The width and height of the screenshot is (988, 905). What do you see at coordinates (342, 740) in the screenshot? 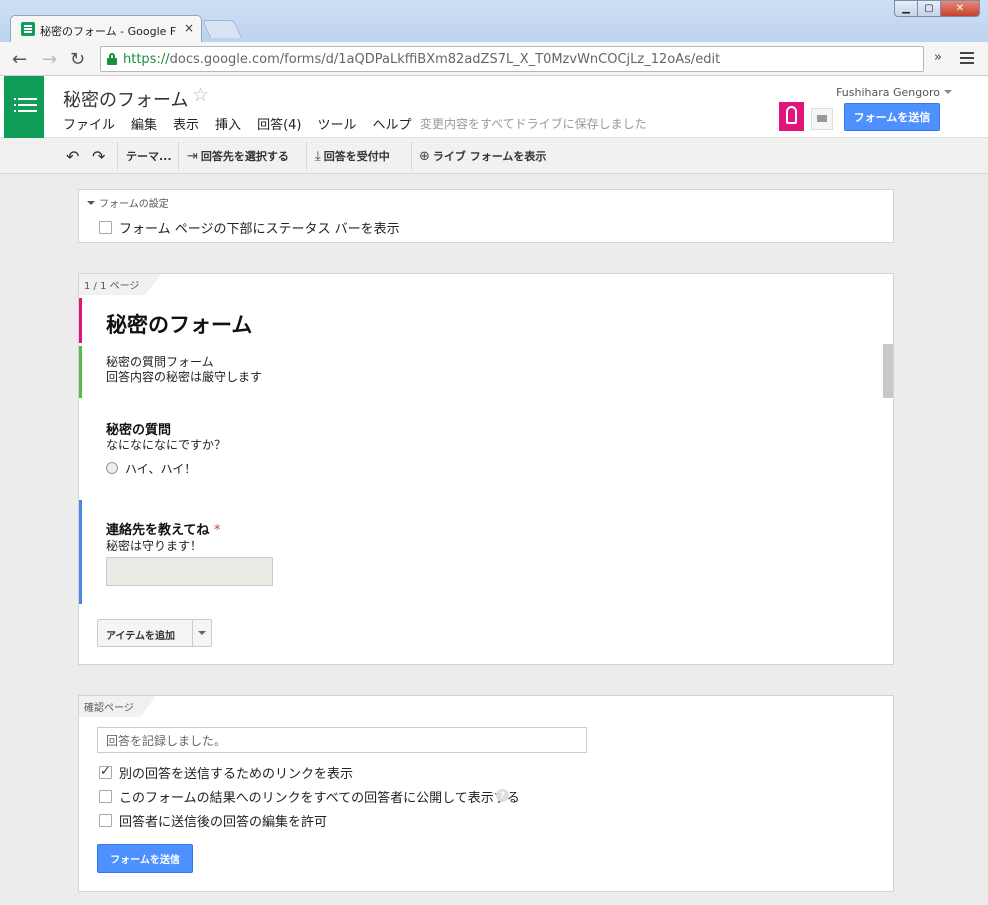
I see `confirmation-message-input: 回答を記録しました。` at bounding box center [342, 740].